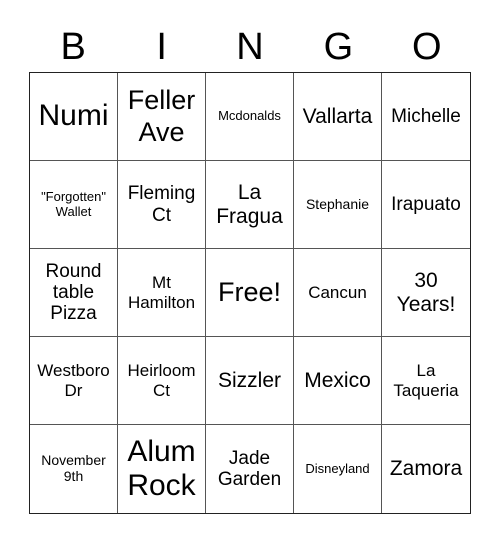 The height and width of the screenshot is (544, 500). What do you see at coordinates (162, 469) in the screenshot?
I see `bingo-cell: Alum Rock` at bounding box center [162, 469].